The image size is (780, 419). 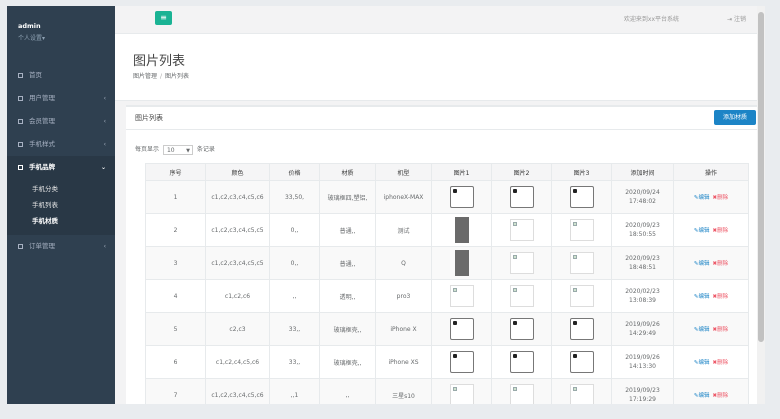 What do you see at coordinates (642, 324) in the screenshot?
I see `added-date: 2019/09/26` at bounding box center [642, 324].